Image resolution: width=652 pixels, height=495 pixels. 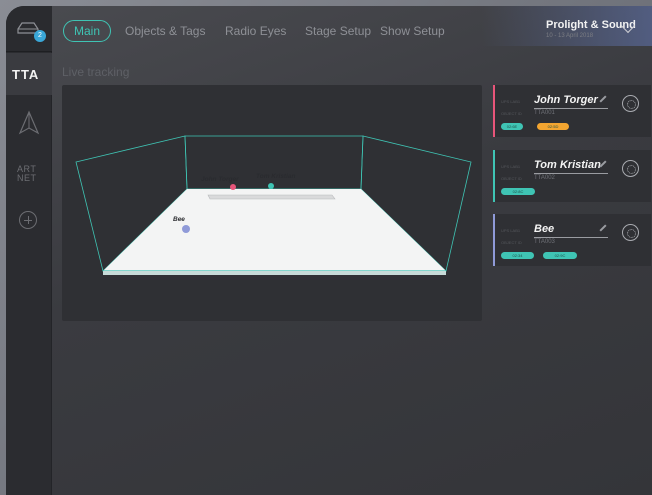 I want to click on artnet-logo: ART NET, so click(x=27, y=174).